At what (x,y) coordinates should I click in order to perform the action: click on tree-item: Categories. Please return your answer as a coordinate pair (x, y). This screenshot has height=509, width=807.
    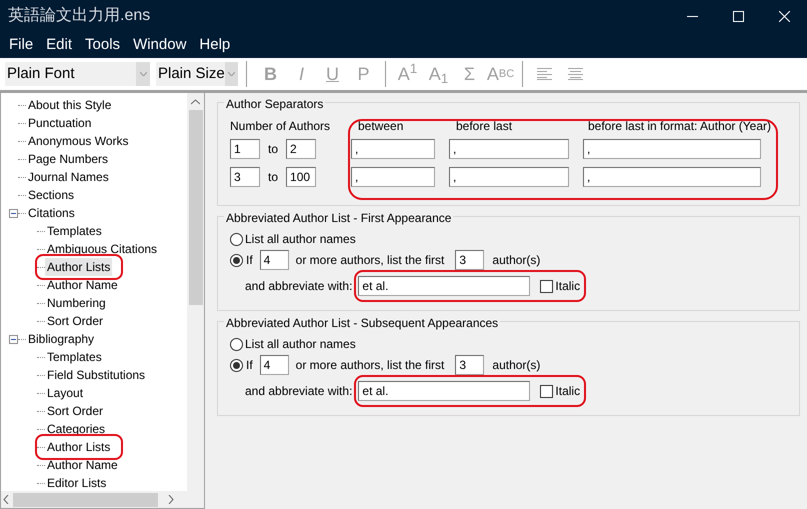
    Looking at the image, I should click on (76, 429).